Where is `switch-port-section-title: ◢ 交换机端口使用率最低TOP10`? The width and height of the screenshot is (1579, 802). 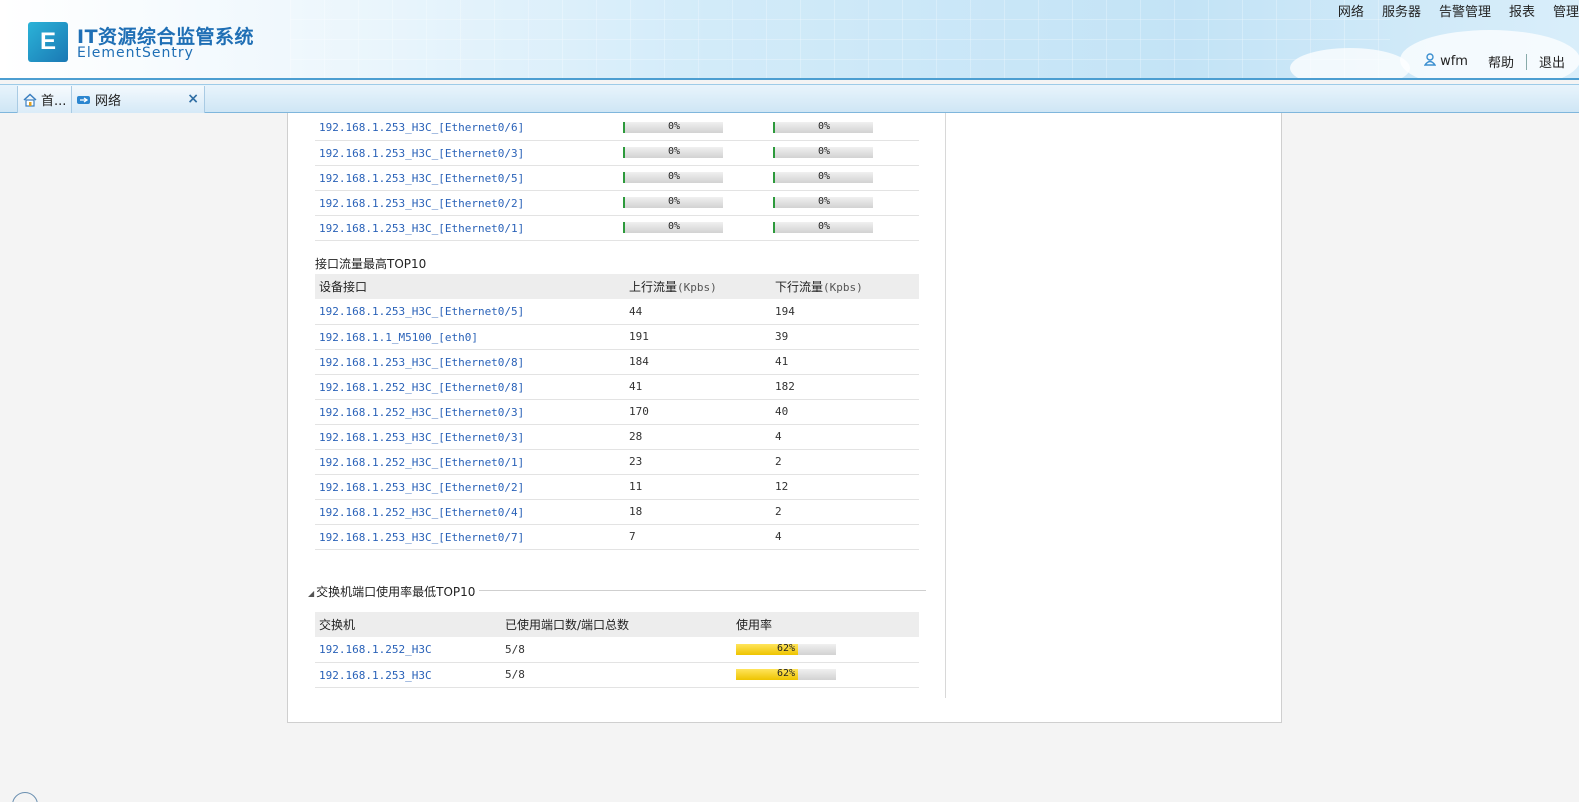
switch-port-section-title: ◢ 交换机端口使用率最低TOP10 is located at coordinates (394, 591).